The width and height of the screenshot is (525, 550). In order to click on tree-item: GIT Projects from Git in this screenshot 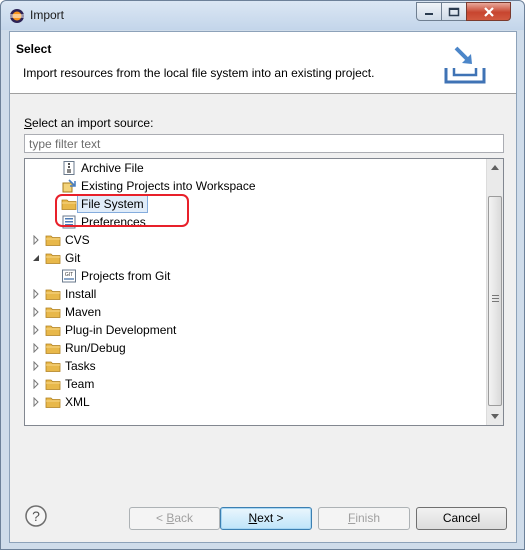, I will do `click(255, 276)`.